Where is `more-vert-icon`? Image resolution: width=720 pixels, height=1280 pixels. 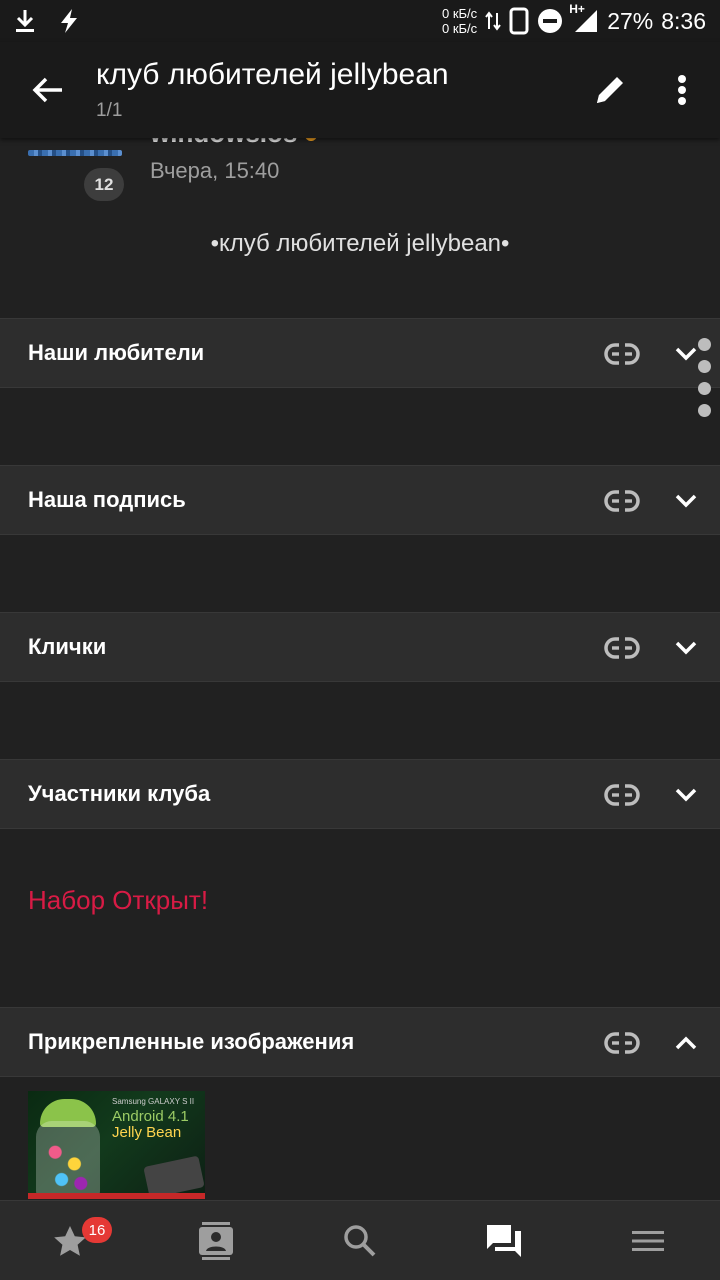 more-vert-icon is located at coordinates (682, 90).